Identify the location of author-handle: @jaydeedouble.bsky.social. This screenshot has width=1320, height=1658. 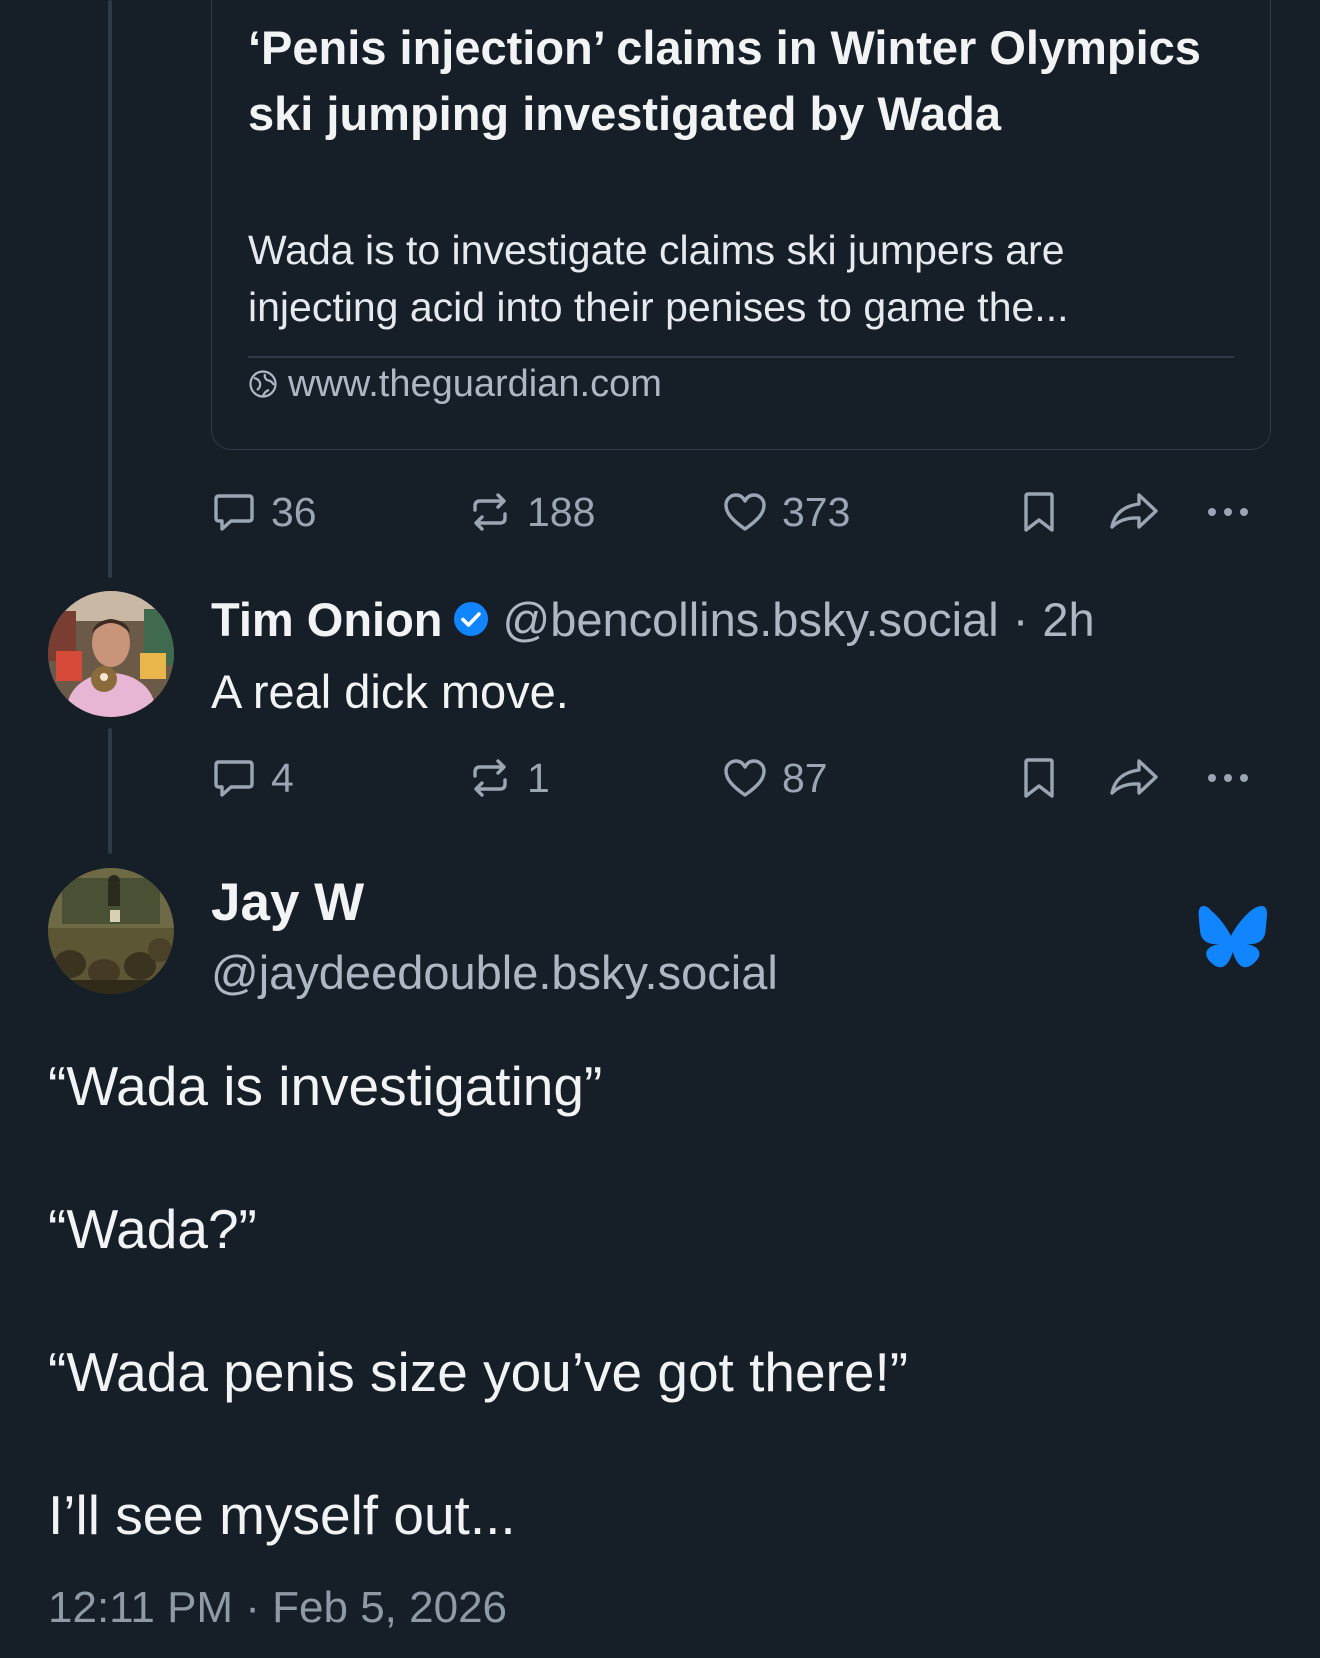
(494, 972).